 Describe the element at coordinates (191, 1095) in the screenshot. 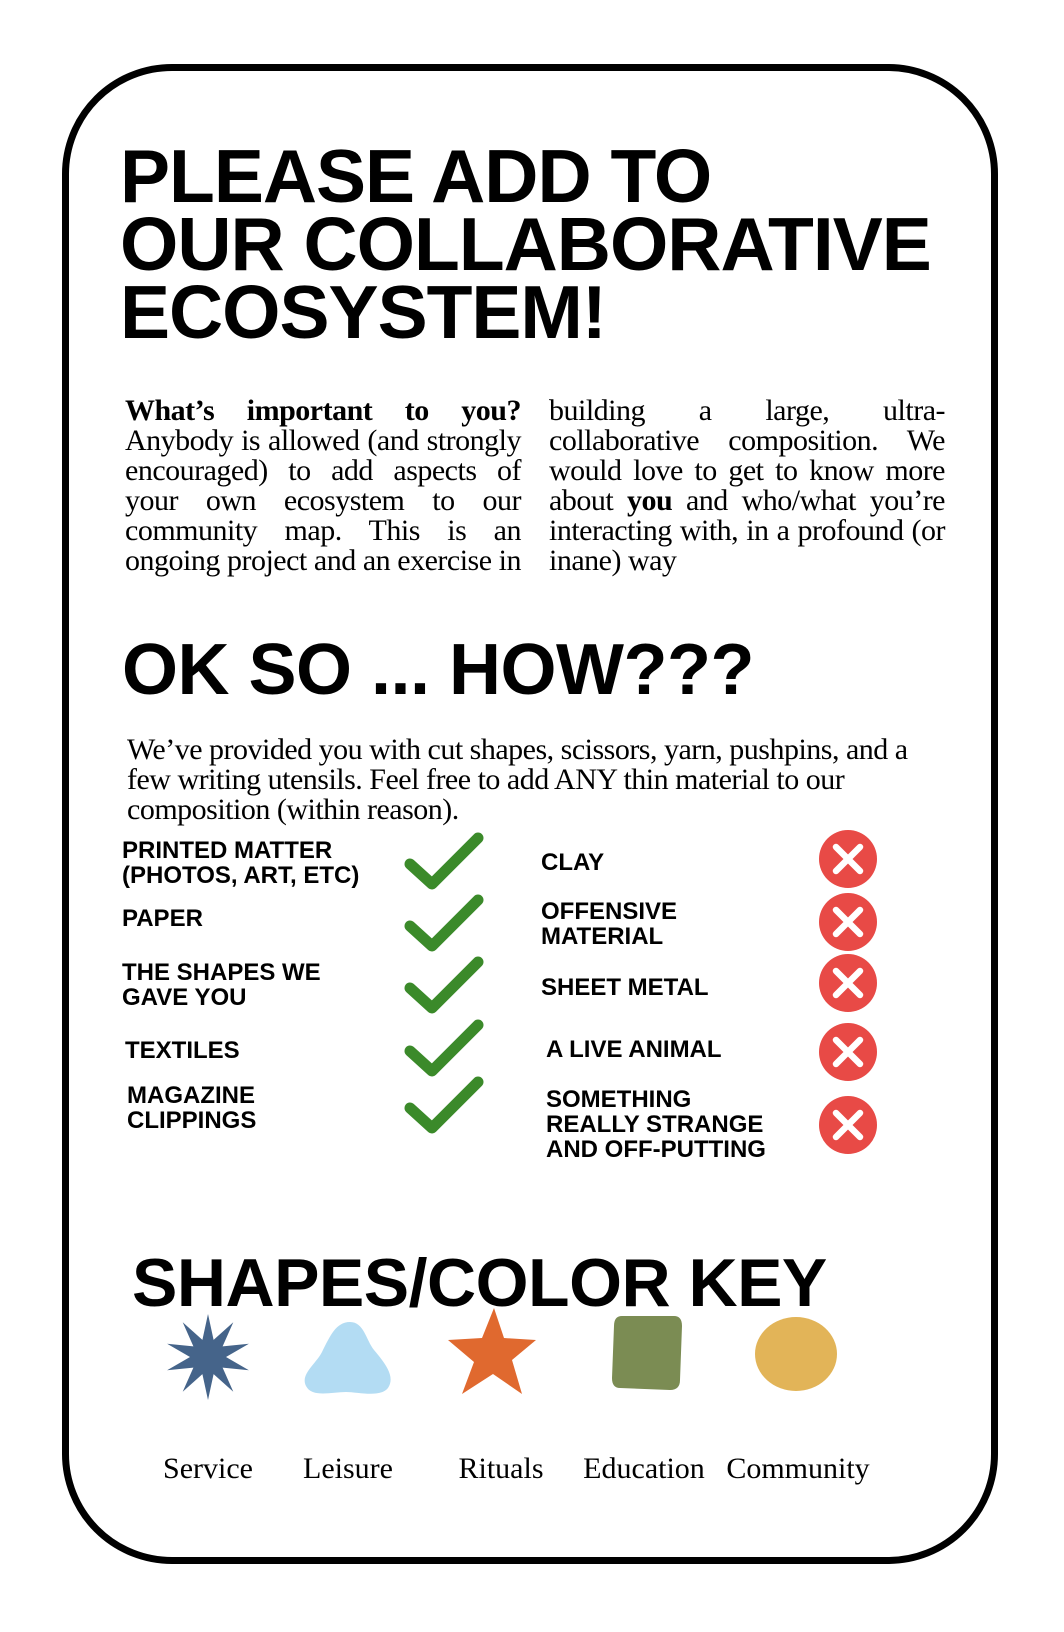

I see `allowed-item-line: MAGAZINE` at that location.